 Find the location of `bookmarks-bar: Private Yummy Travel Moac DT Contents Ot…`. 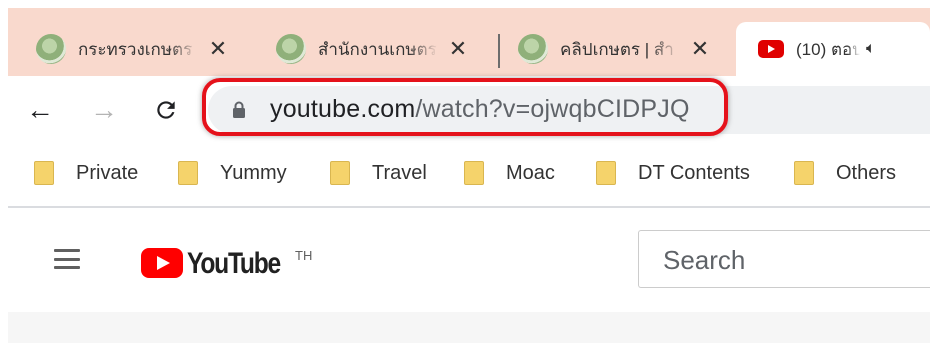

bookmarks-bar: Private Yummy Travel Moac DT Contents Ot… is located at coordinates (469, 174).